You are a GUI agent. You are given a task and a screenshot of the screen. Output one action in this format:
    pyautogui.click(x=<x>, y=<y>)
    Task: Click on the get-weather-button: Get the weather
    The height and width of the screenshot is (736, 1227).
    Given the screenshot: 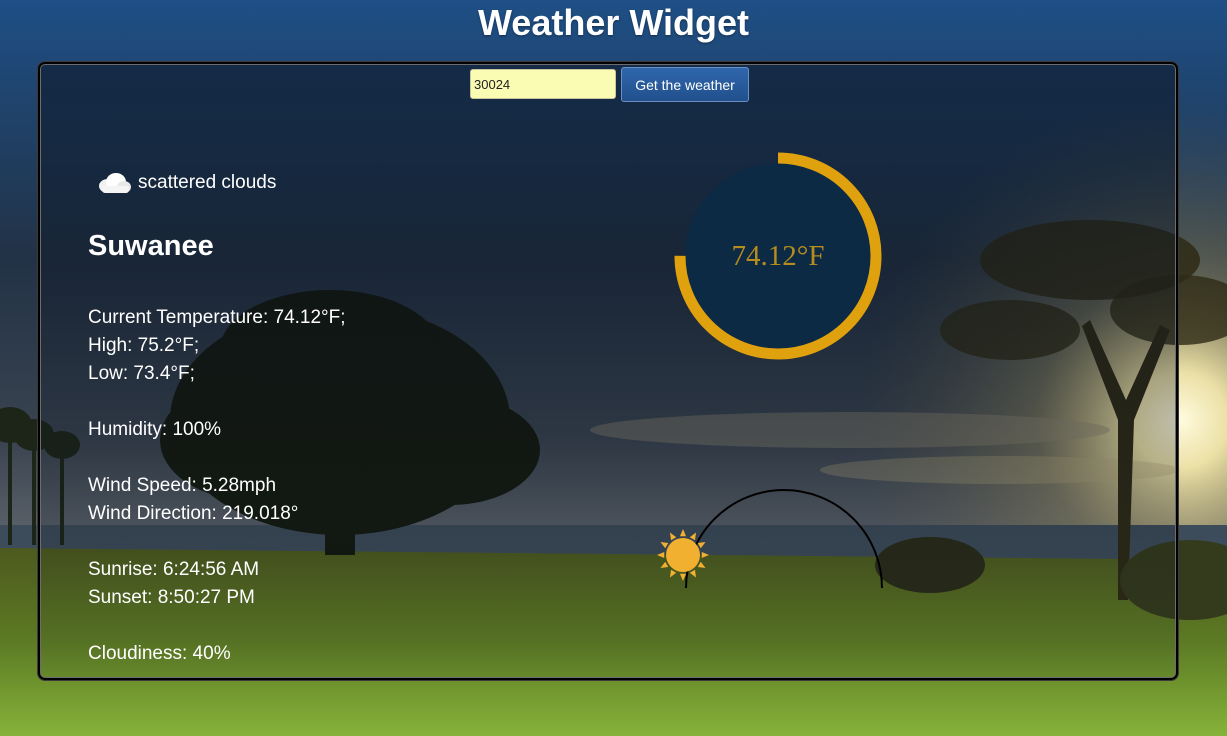 What is the action you would take?
    pyautogui.click(x=685, y=84)
    